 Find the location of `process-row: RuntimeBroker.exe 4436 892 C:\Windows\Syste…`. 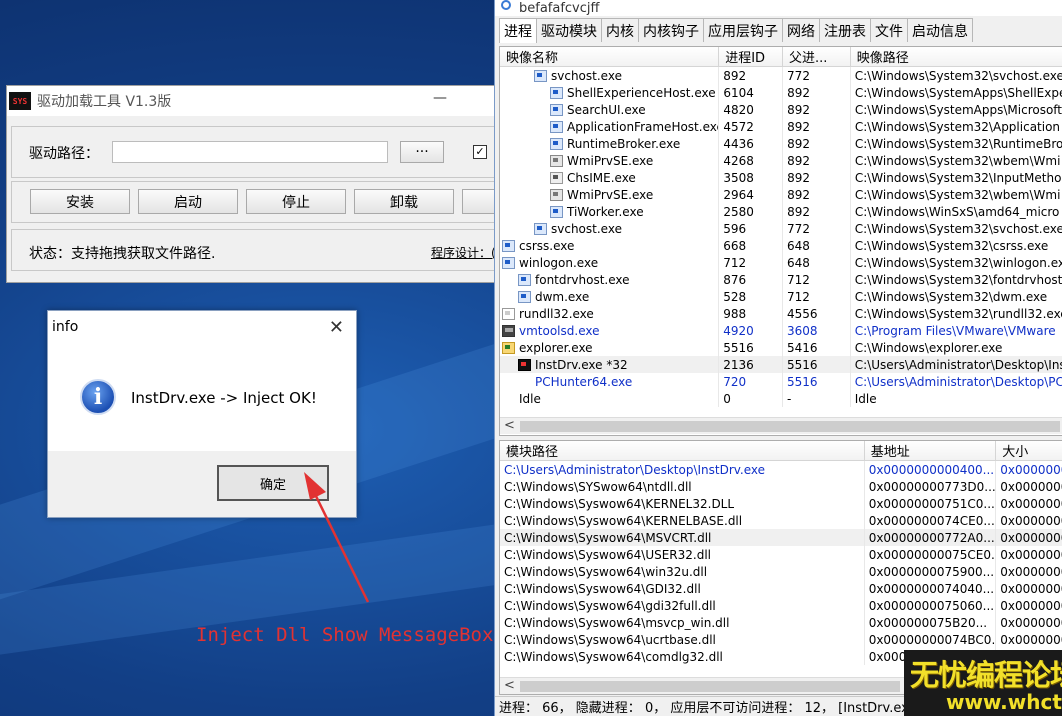

process-row: RuntimeBroker.exe 4436 892 C:\Windows\Syste… is located at coordinates (781, 143).